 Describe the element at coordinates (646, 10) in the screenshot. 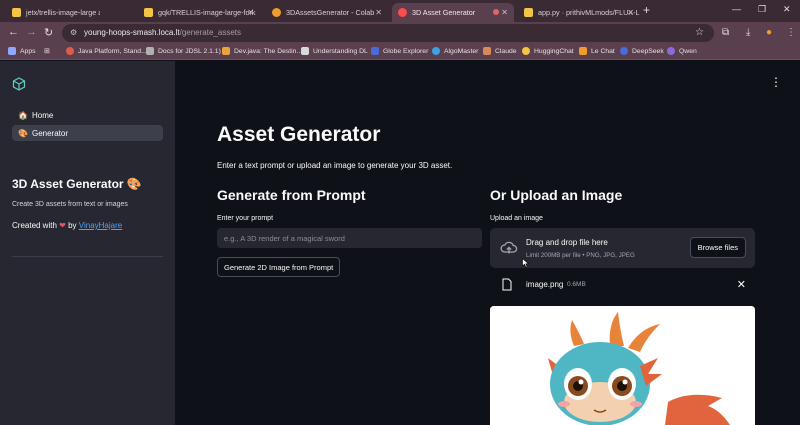

I see `new-tab-icon: +` at that location.